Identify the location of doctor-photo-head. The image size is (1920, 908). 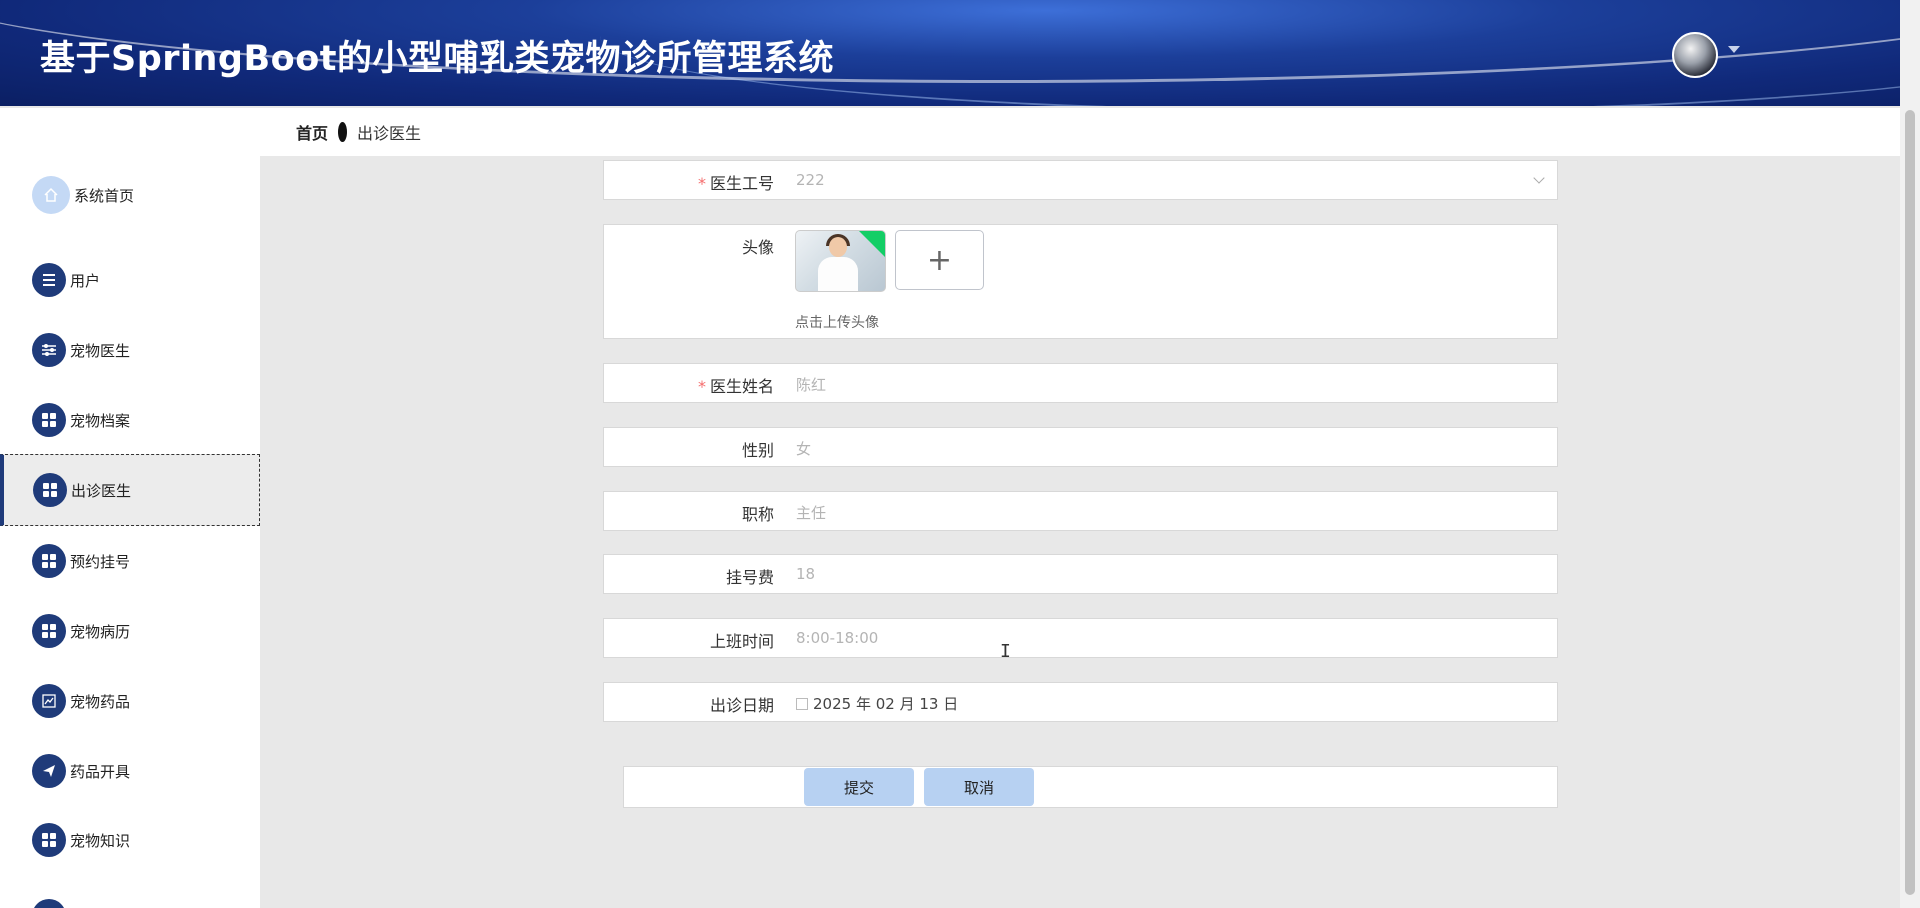
(838, 247).